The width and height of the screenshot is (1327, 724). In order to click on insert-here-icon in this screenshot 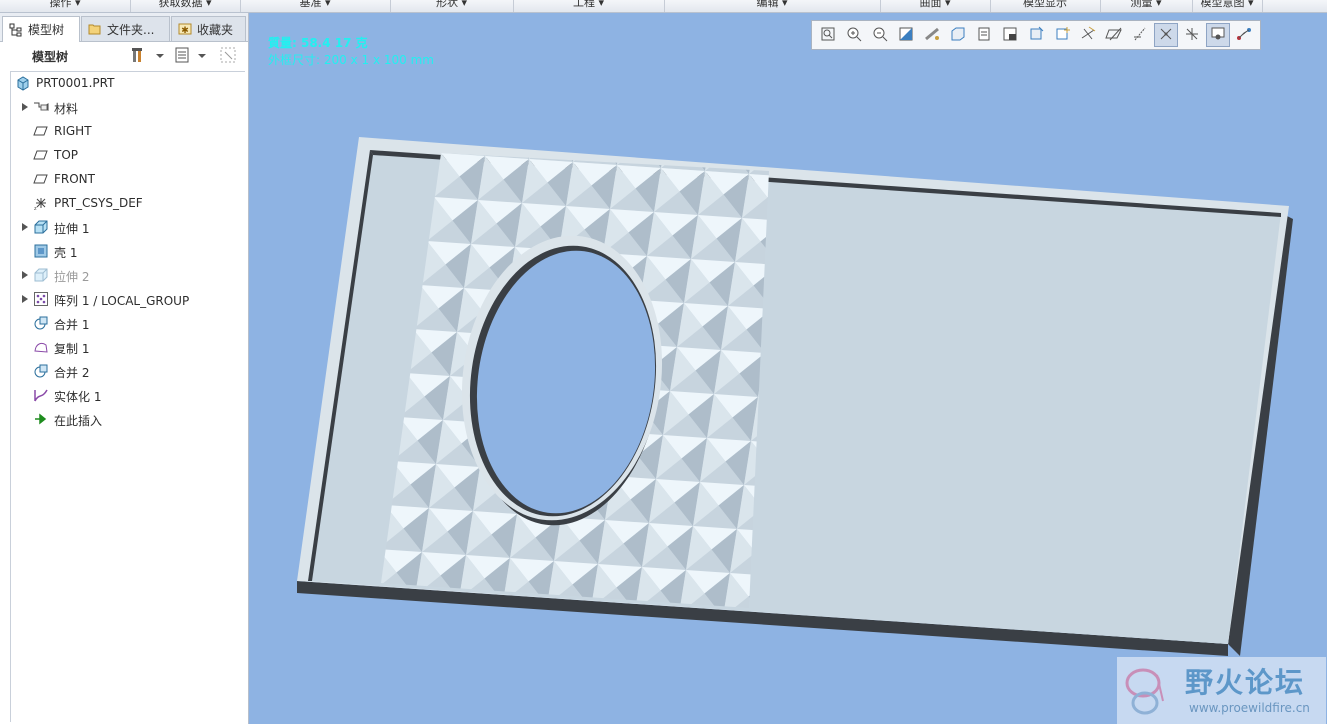, I will do `click(41, 419)`.